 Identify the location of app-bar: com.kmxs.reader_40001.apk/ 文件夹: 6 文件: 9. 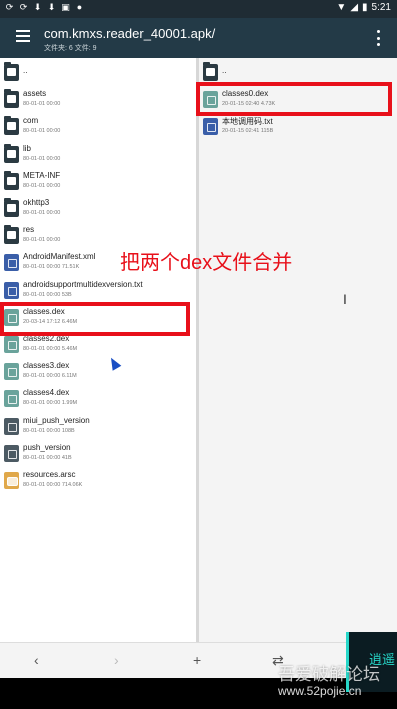
(198, 38).